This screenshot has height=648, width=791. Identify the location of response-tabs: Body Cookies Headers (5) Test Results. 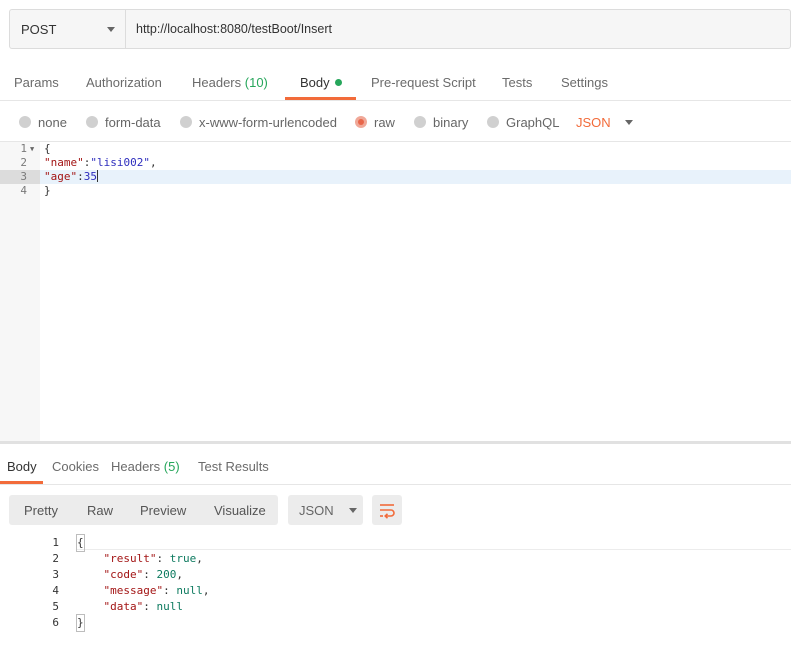
(395, 464).